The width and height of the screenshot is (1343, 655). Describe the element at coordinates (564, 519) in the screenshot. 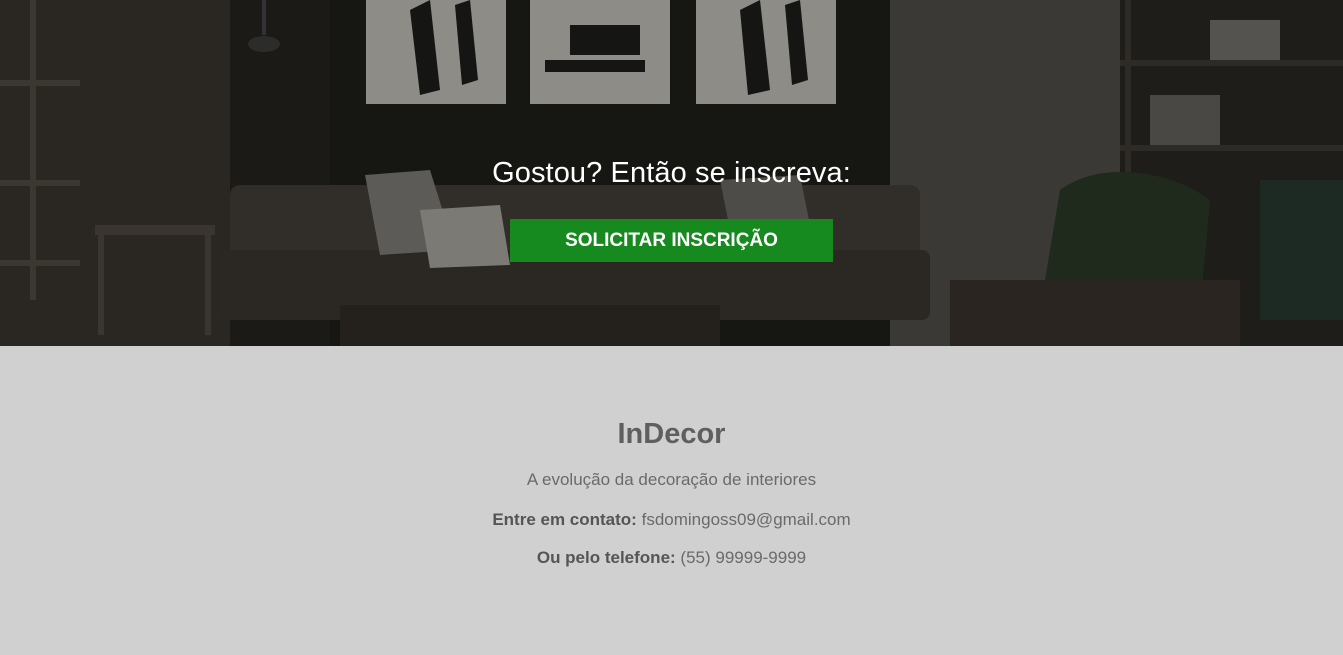

I see `contact-email-label: Entre em contato:` at that location.